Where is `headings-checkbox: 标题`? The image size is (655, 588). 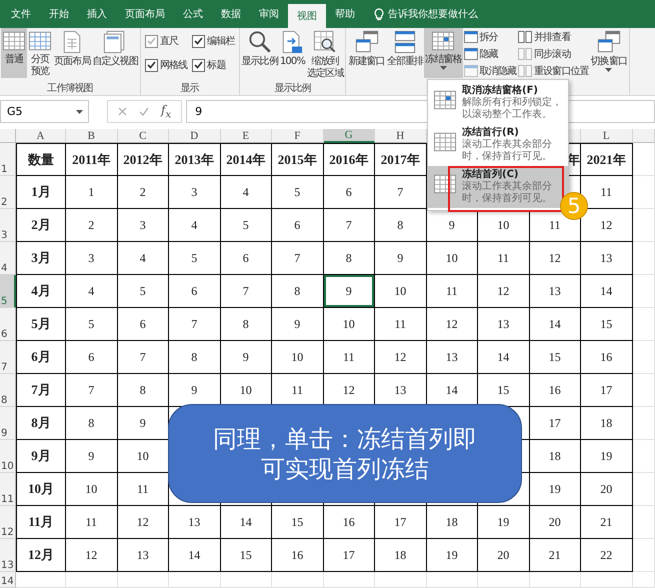
headings-checkbox: 标题 is located at coordinates (213, 65).